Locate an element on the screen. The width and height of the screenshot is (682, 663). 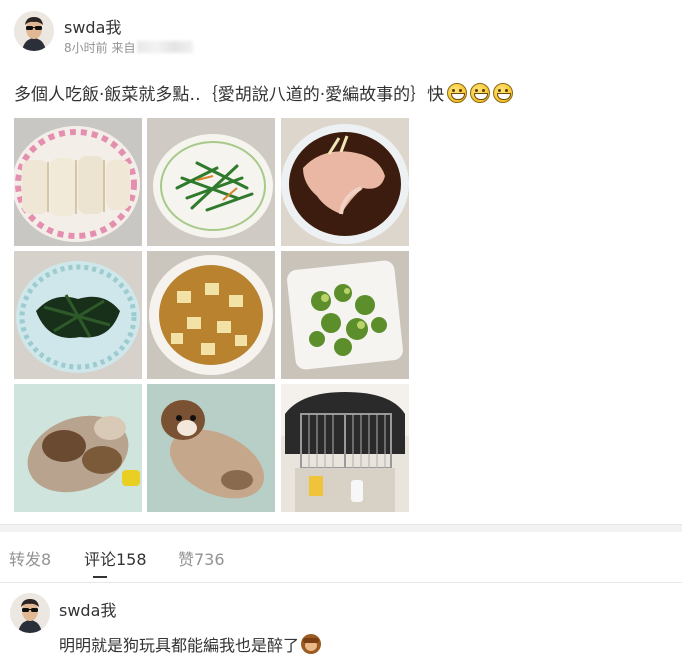
photo-sleeping-puppy is located at coordinates (78, 448).